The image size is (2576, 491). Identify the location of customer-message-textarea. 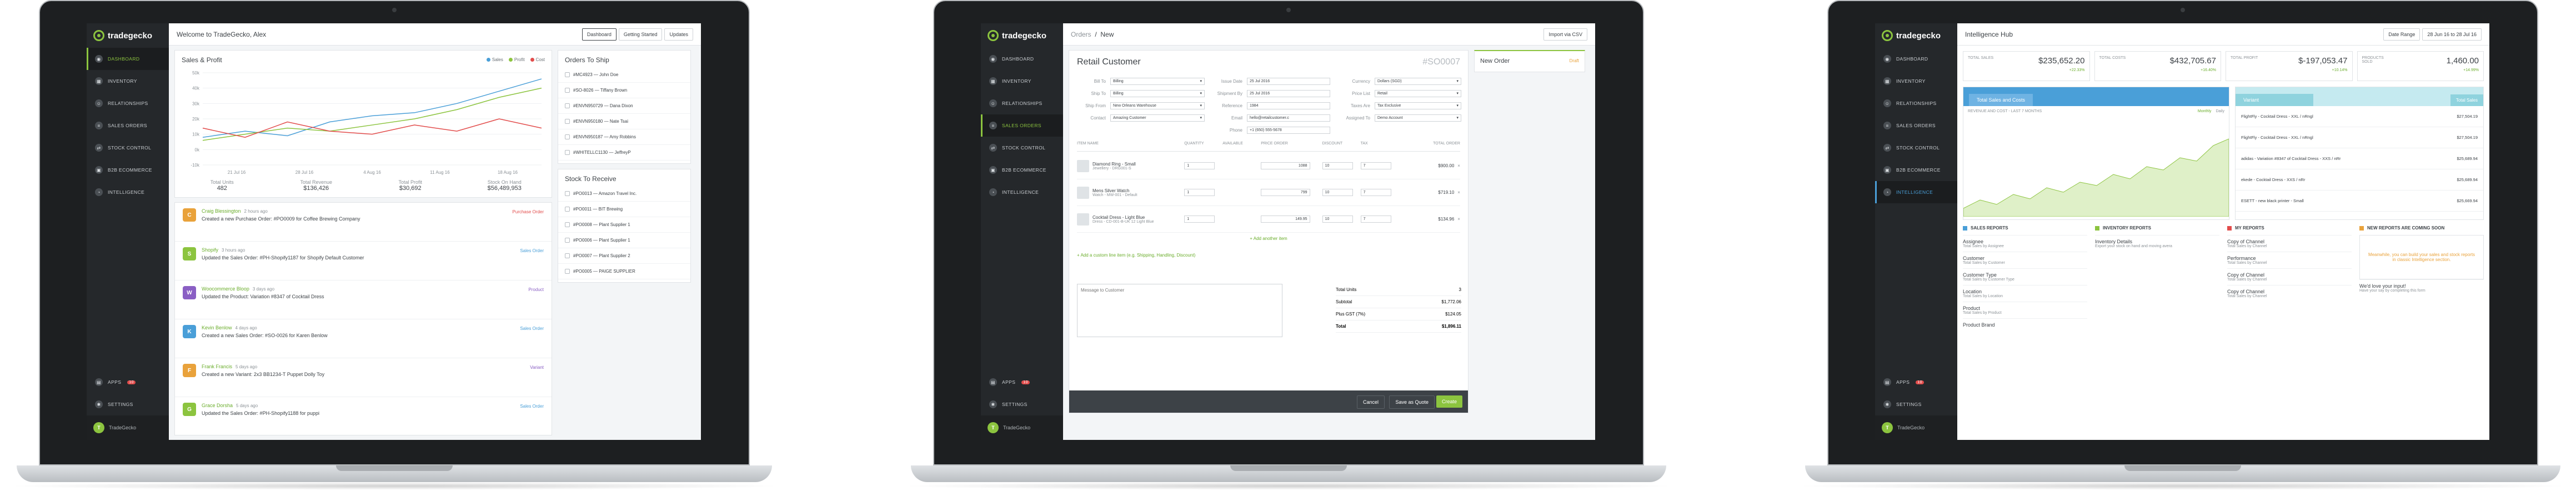
(1179, 310).